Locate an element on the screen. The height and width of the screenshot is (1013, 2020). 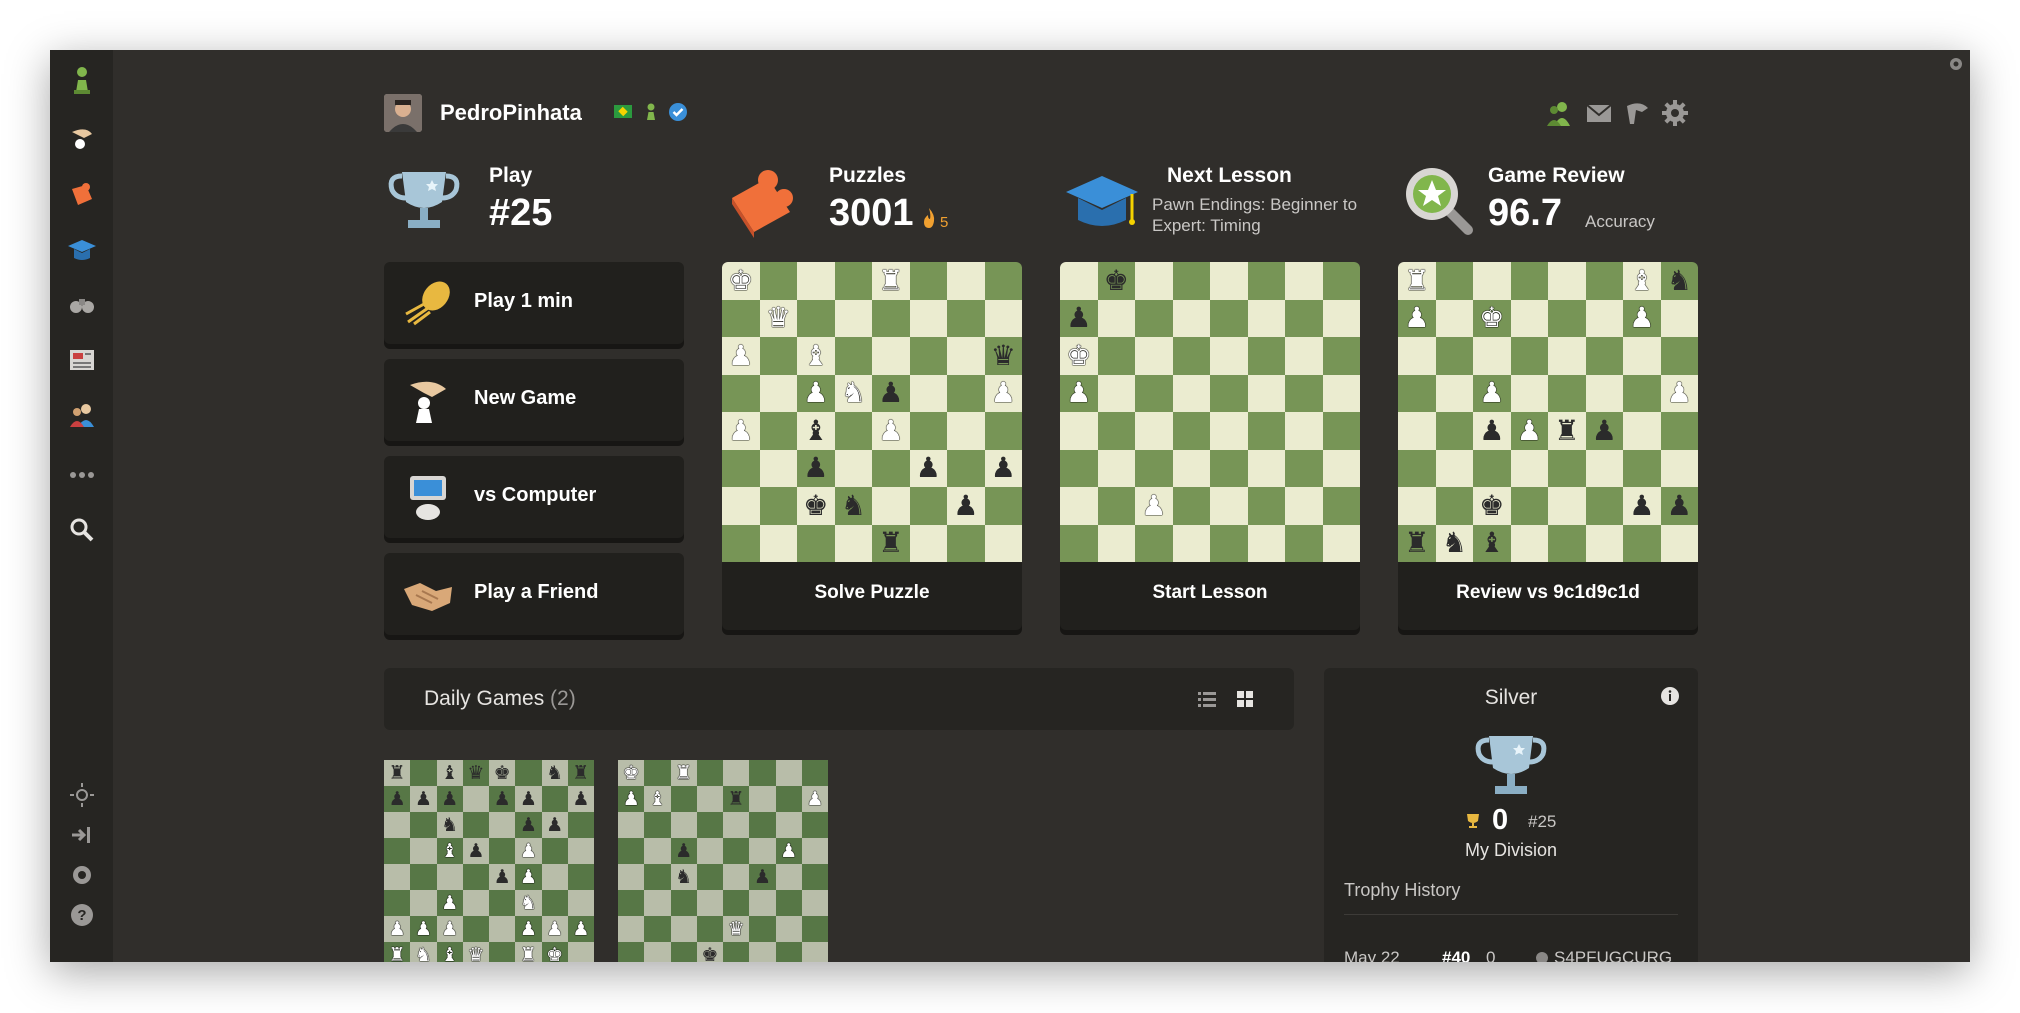
social-friends-icon is located at coordinates (82, 415).